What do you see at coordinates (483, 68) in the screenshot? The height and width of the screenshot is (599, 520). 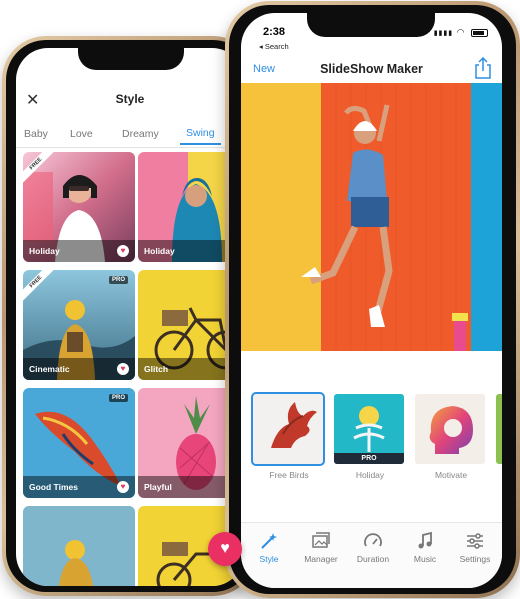 I see `share-icon` at bounding box center [483, 68].